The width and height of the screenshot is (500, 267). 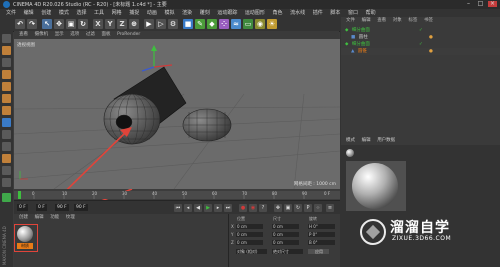 What do you see at coordinates (29, 13) in the screenshot?
I see `menu-edit: 编辑` at bounding box center [29, 13].